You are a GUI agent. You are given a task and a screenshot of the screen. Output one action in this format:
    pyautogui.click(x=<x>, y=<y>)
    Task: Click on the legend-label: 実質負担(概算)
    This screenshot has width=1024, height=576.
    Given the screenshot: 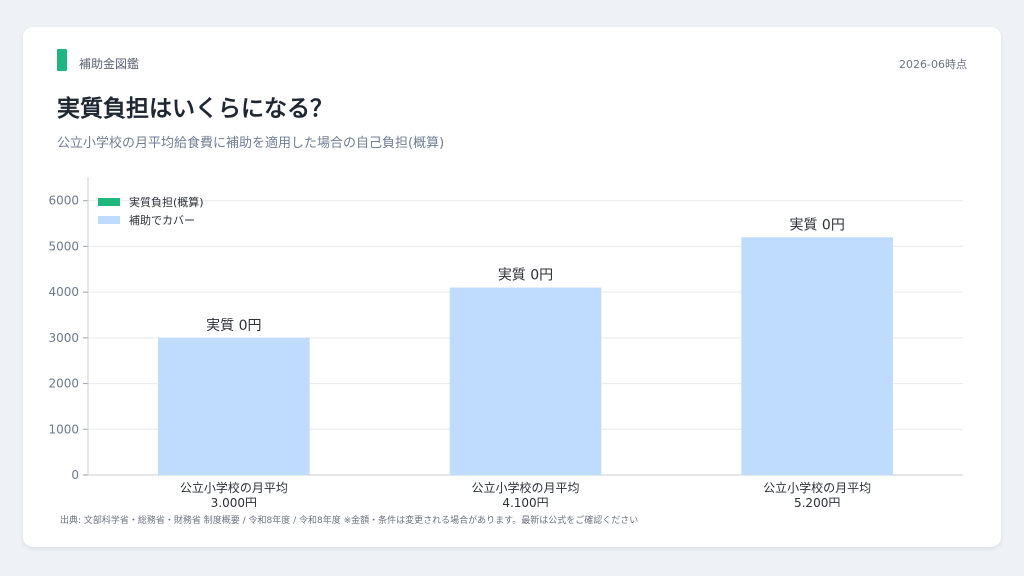 What is the action you would take?
    pyautogui.click(x=166, y=202)
    